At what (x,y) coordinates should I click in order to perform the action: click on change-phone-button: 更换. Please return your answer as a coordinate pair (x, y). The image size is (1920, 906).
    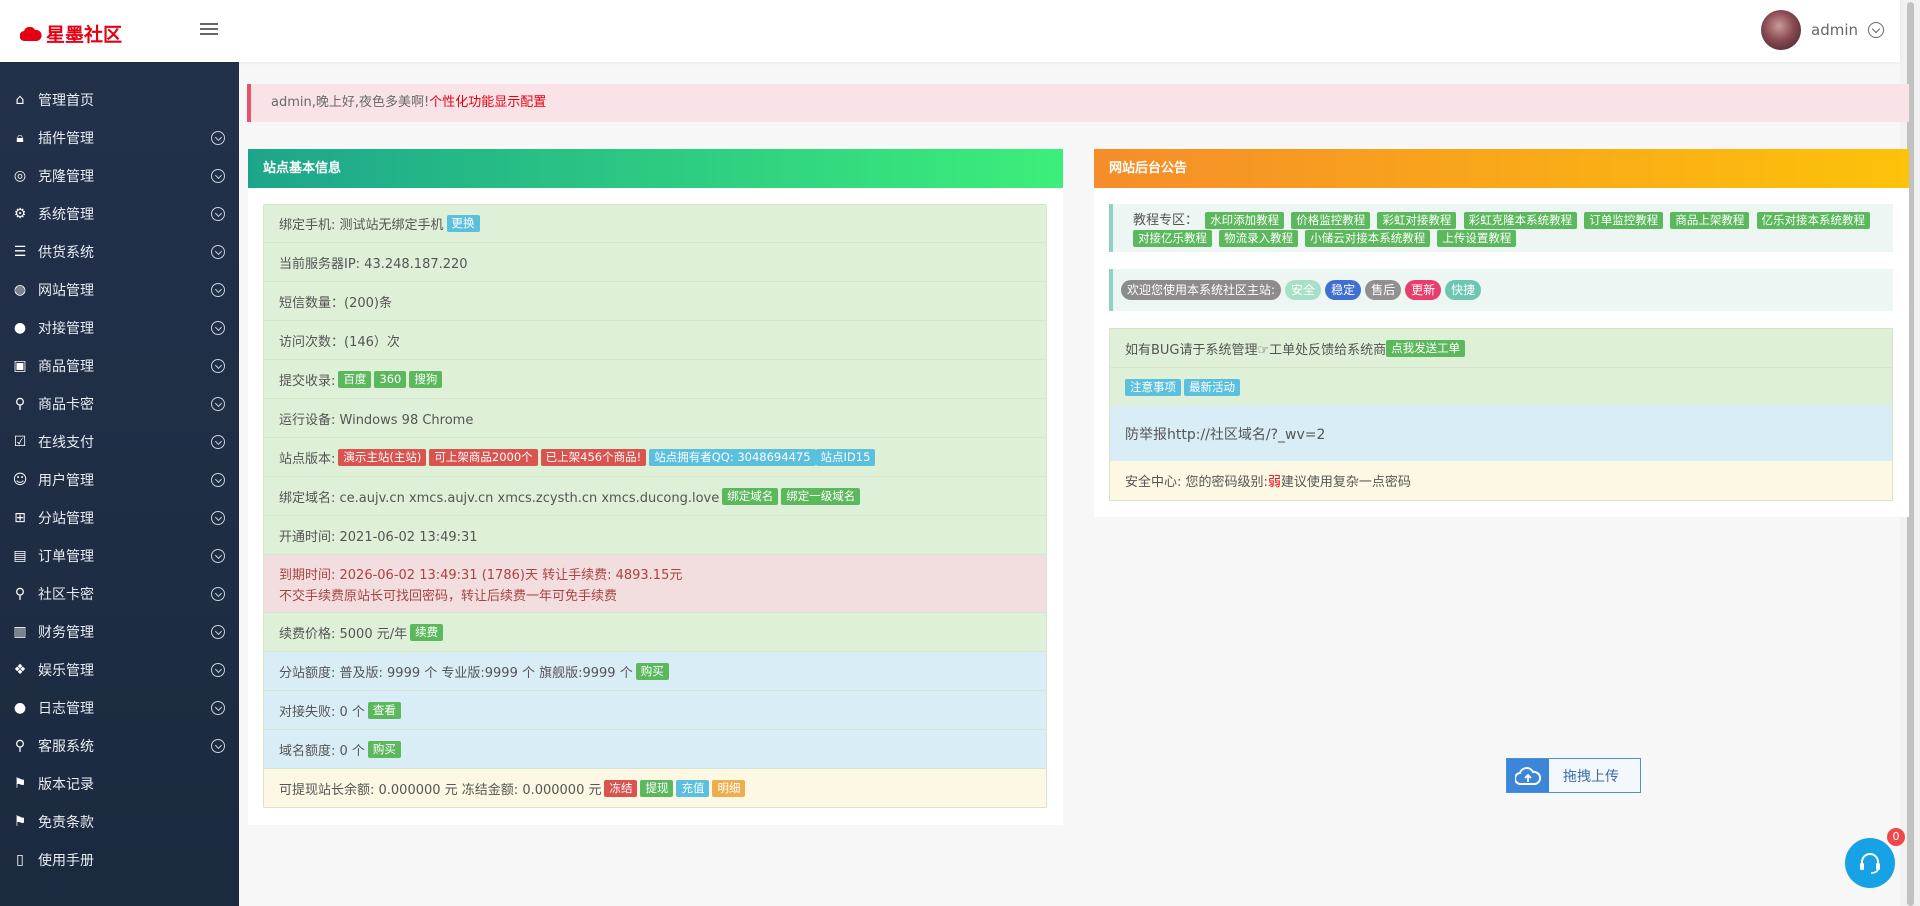
    Looking at the image, I should click on (463, 223).